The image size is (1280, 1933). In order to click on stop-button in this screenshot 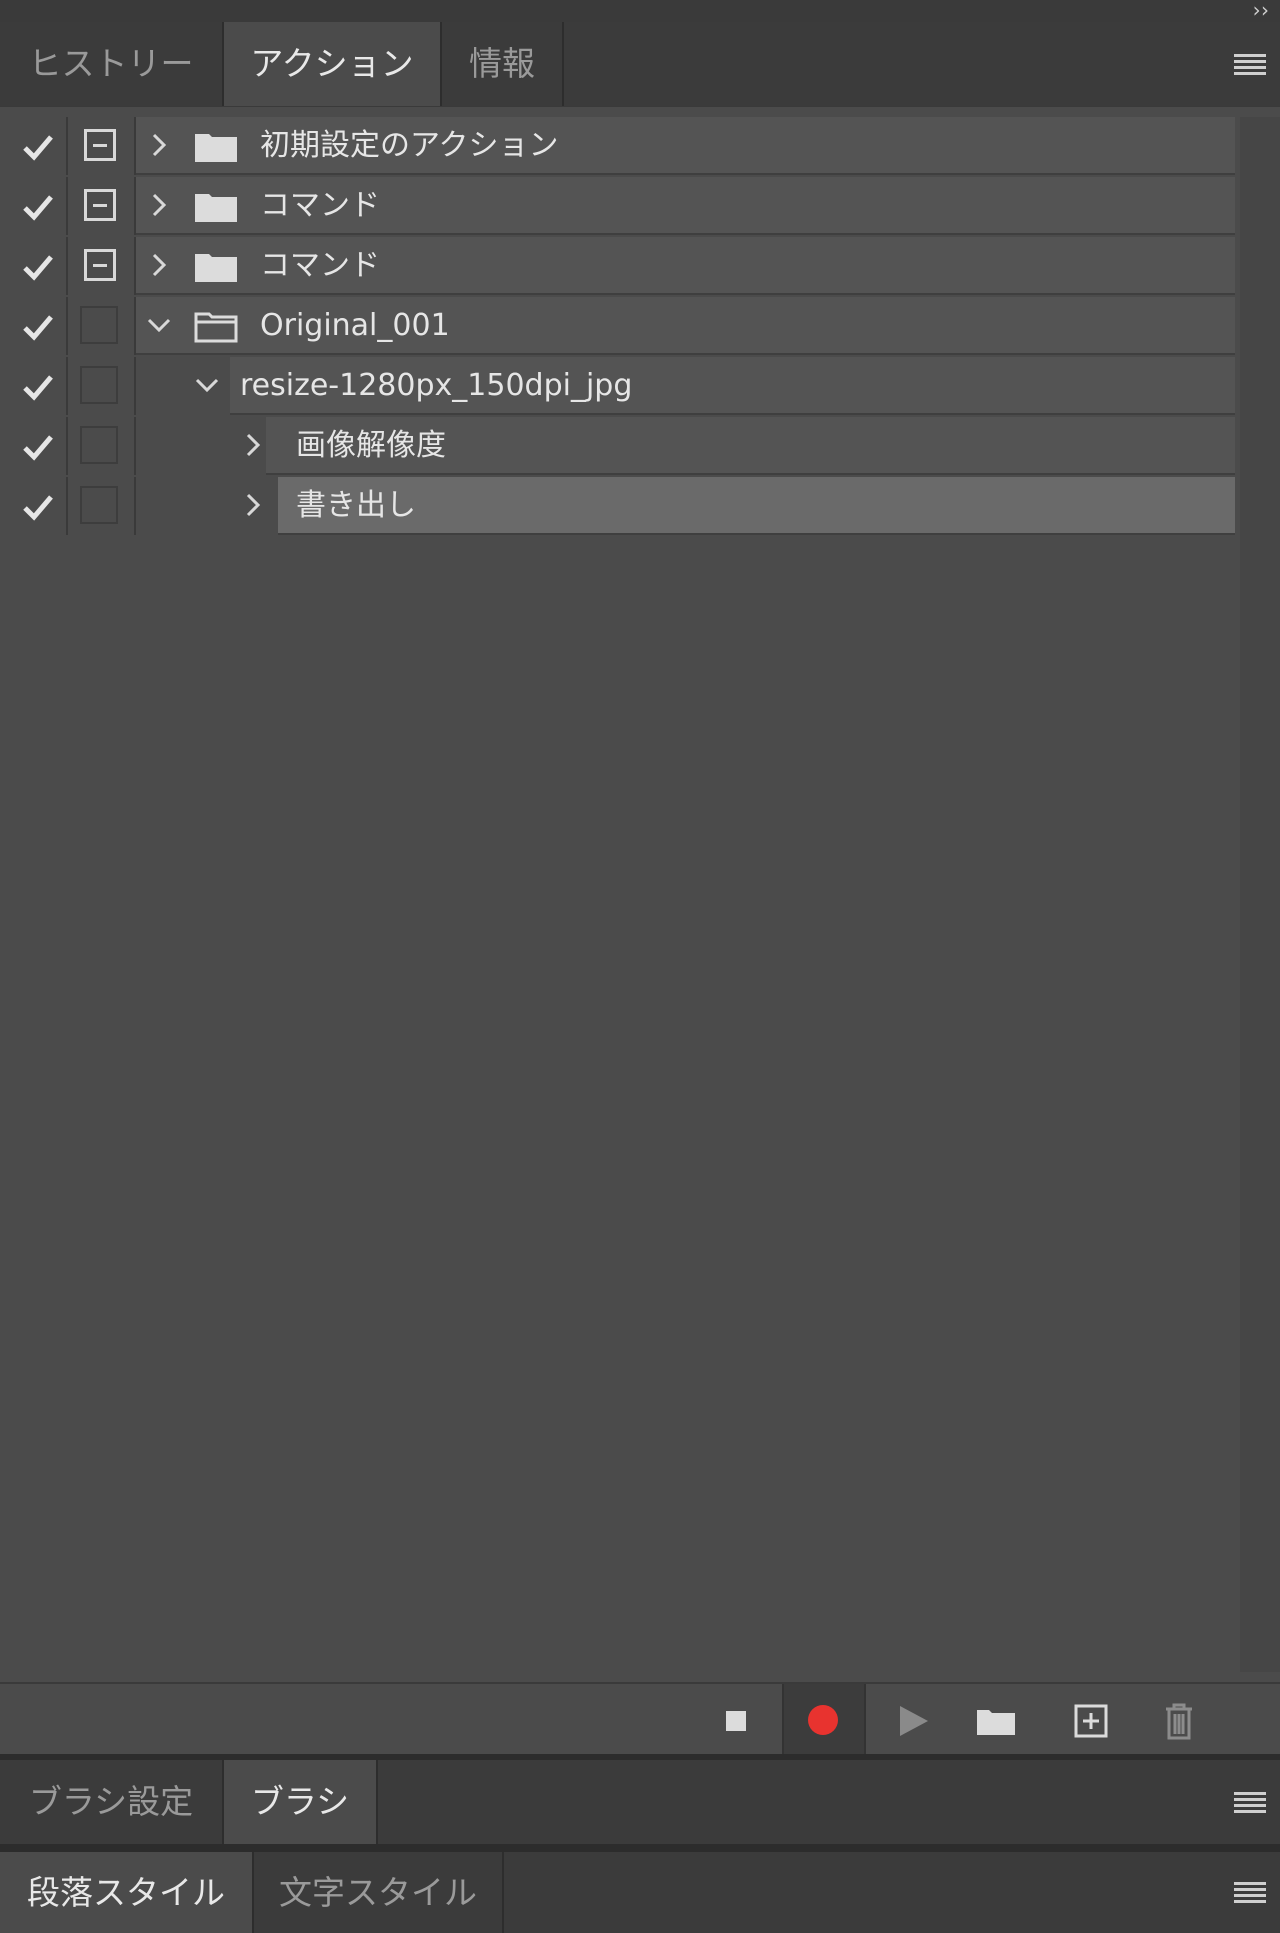, I will do `click(736, 1720)`.